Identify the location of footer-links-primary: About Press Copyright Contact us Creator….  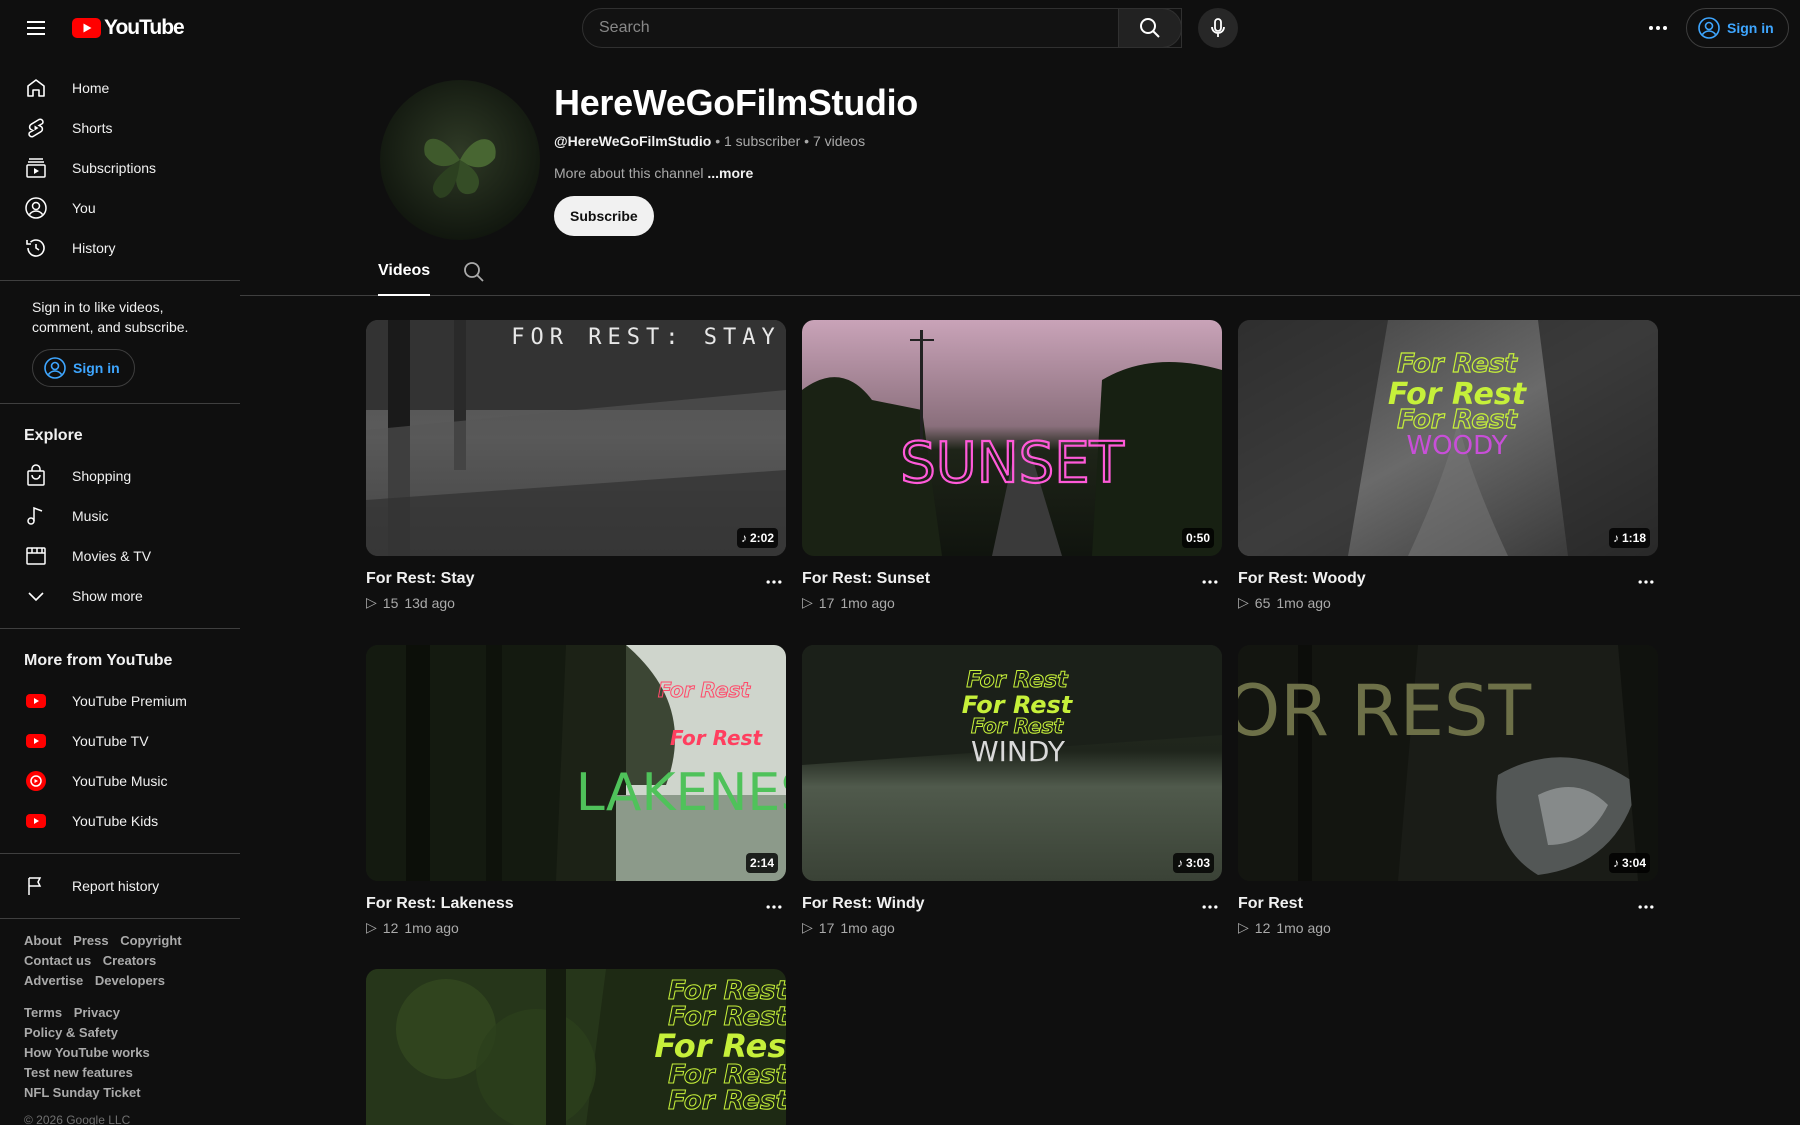
(120, 961).